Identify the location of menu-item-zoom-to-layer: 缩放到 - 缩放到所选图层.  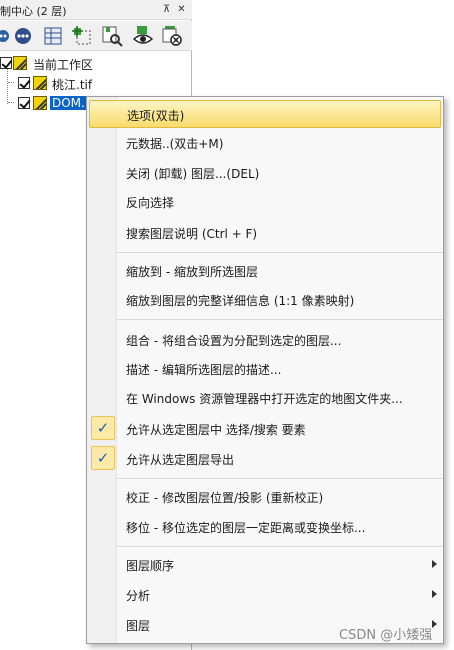
(265, 271).